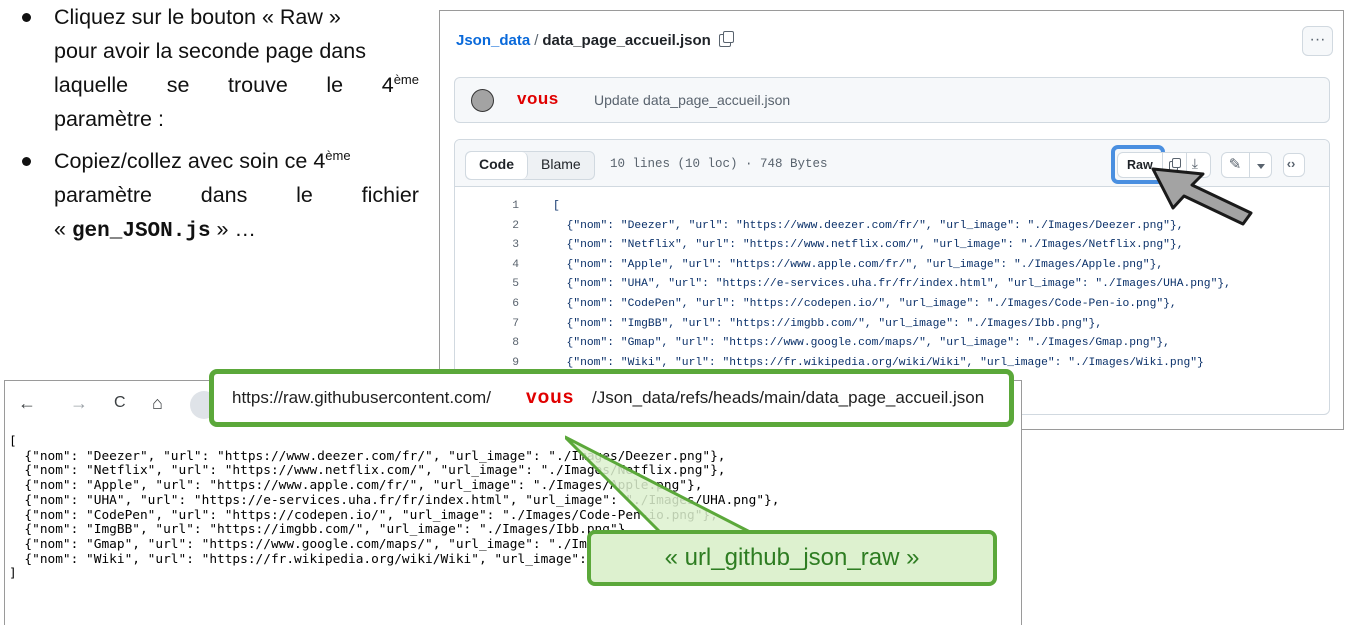  What do you see at coordinates (504, 285) in the screenshot?
I see `line-number: 5` at bounding box center [504, 285].